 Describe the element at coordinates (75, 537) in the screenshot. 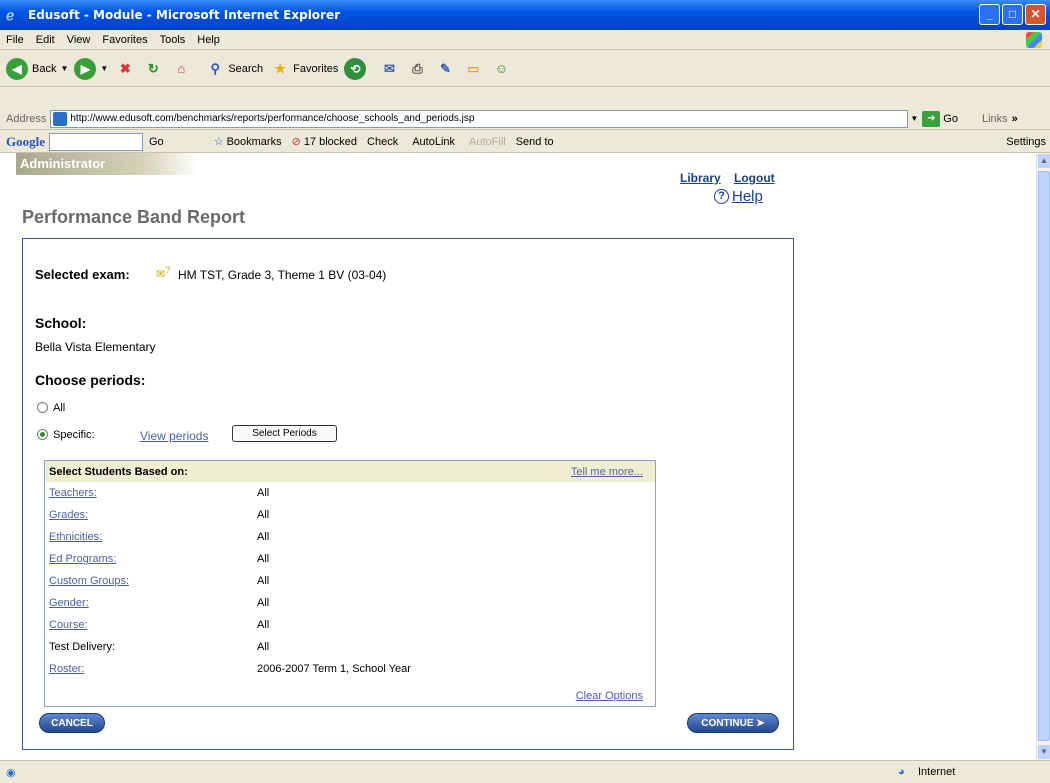

I see `ethnicities-link: Ethnicities:` at that location.